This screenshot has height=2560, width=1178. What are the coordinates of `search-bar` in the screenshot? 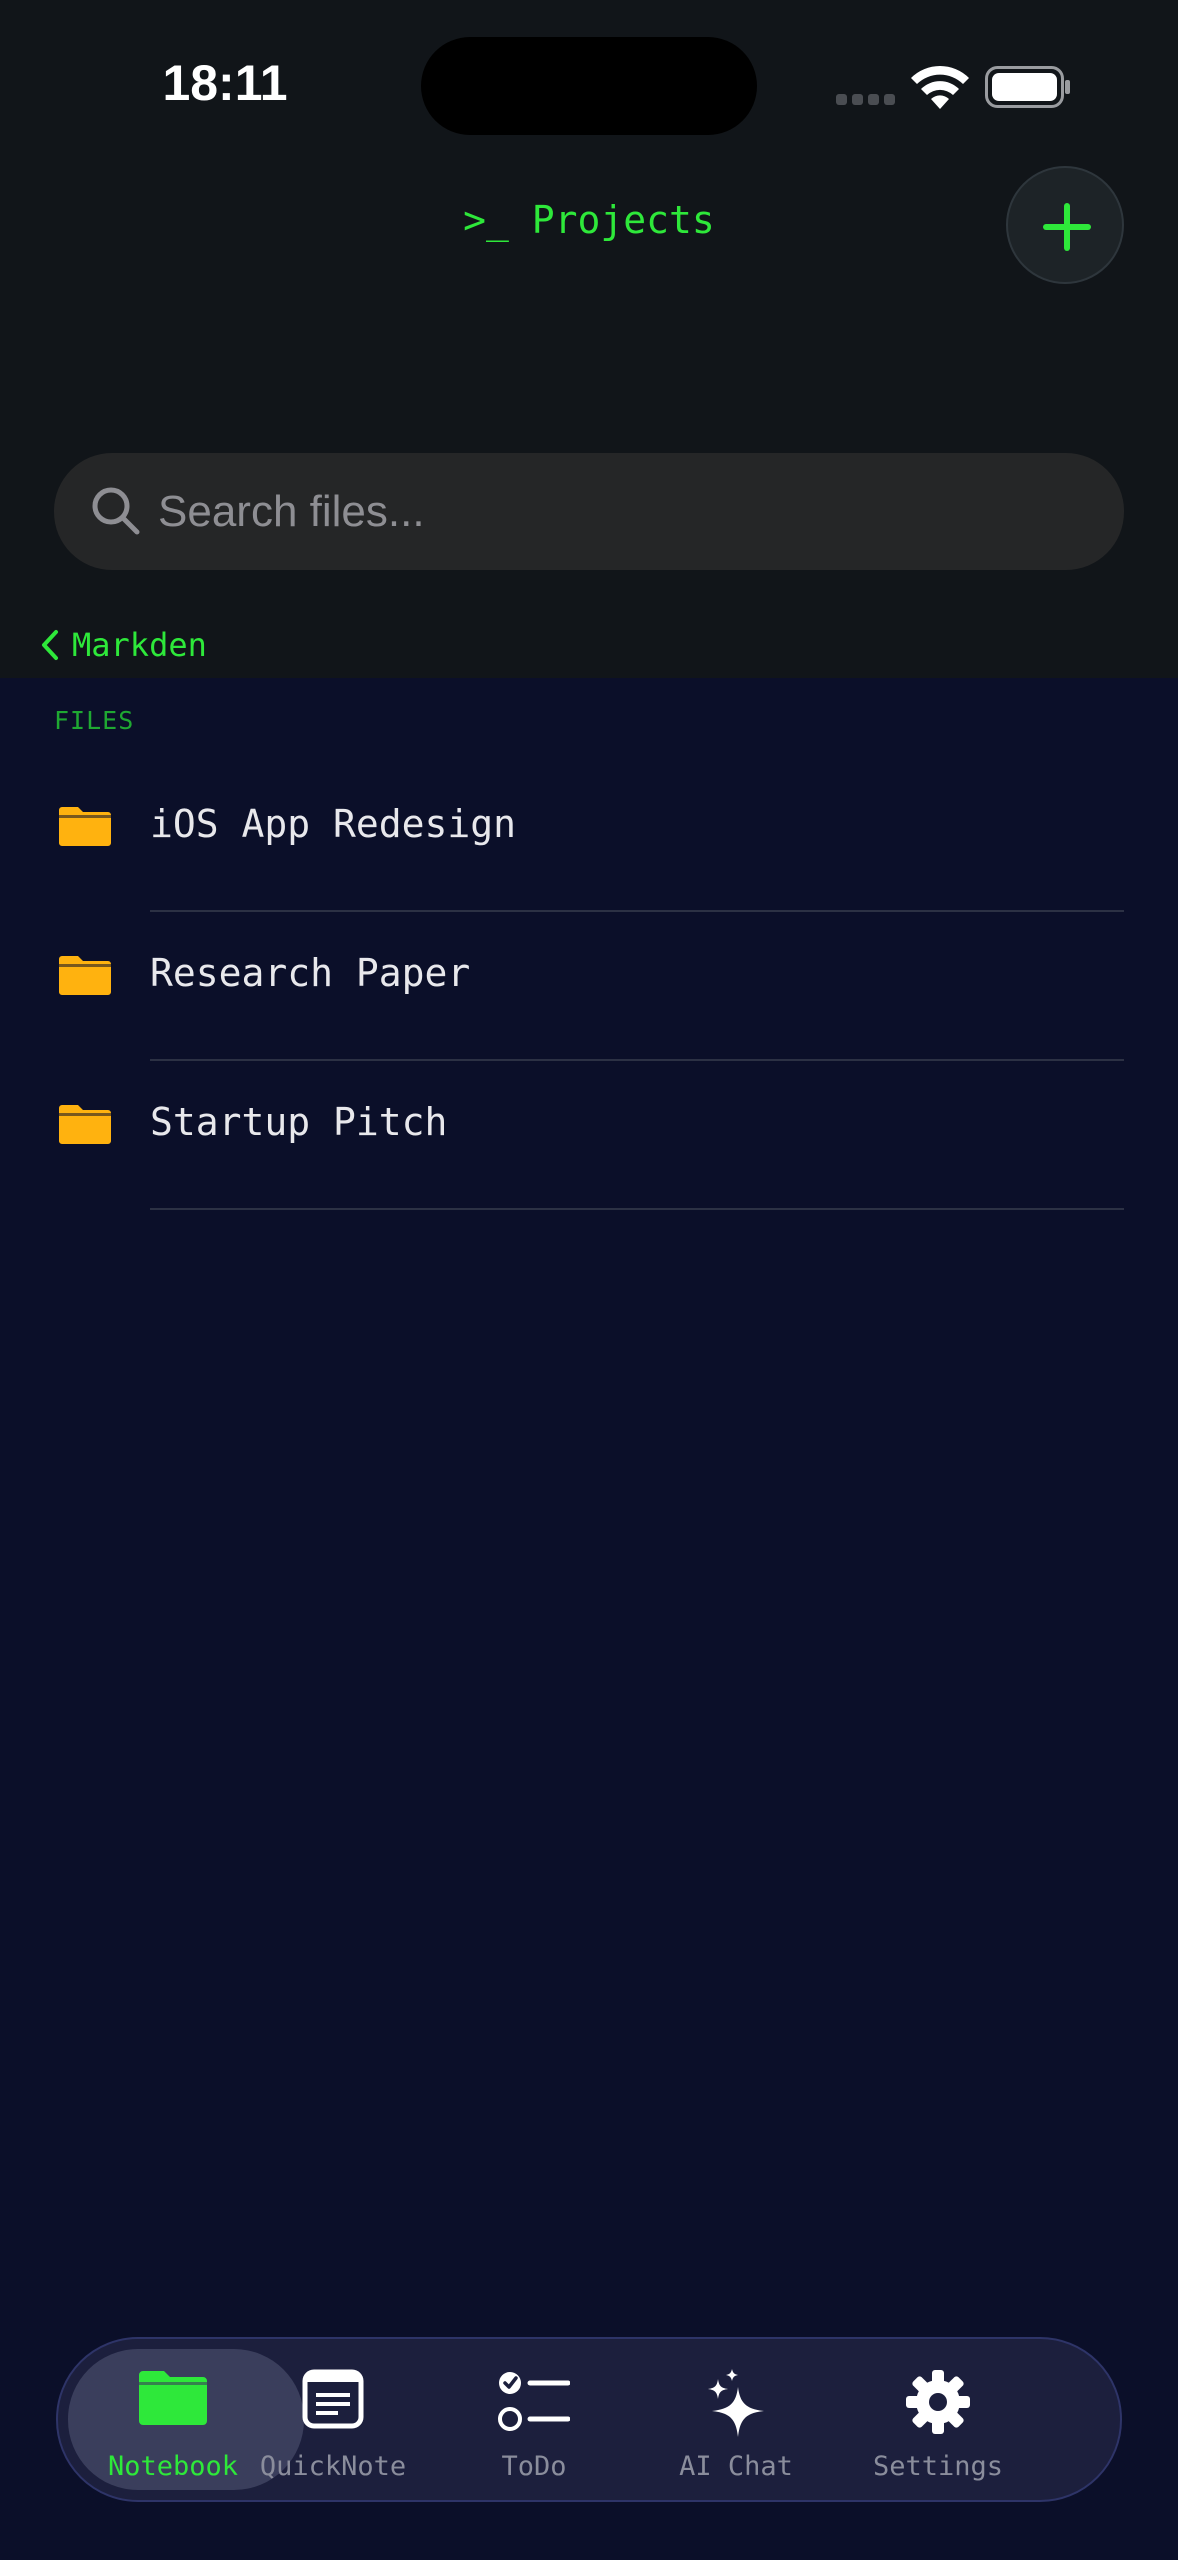 It's located at (589, 511).